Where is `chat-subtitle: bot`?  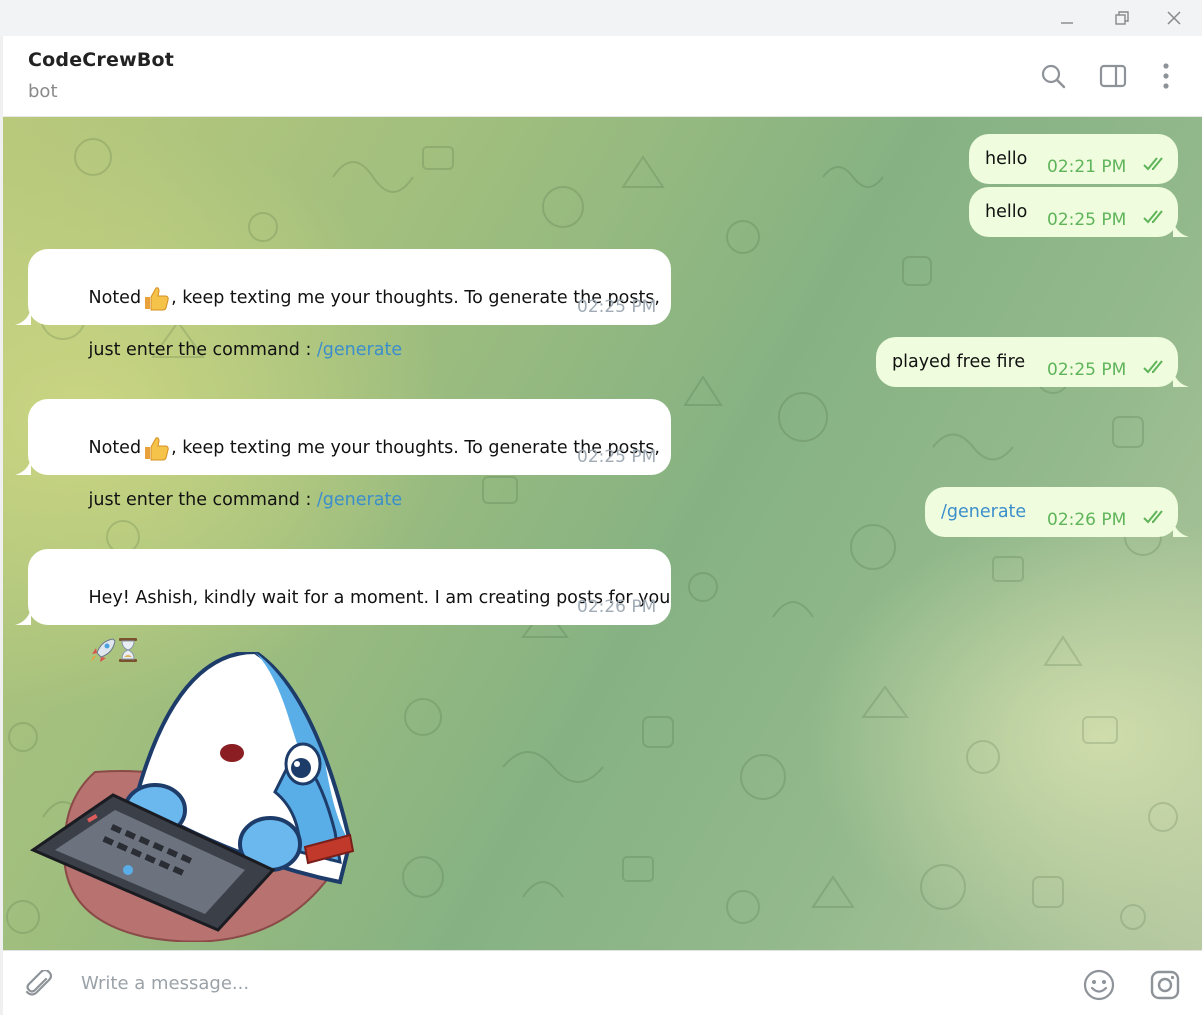 chat-subtitle: bot is located at coordinates (43, 91).